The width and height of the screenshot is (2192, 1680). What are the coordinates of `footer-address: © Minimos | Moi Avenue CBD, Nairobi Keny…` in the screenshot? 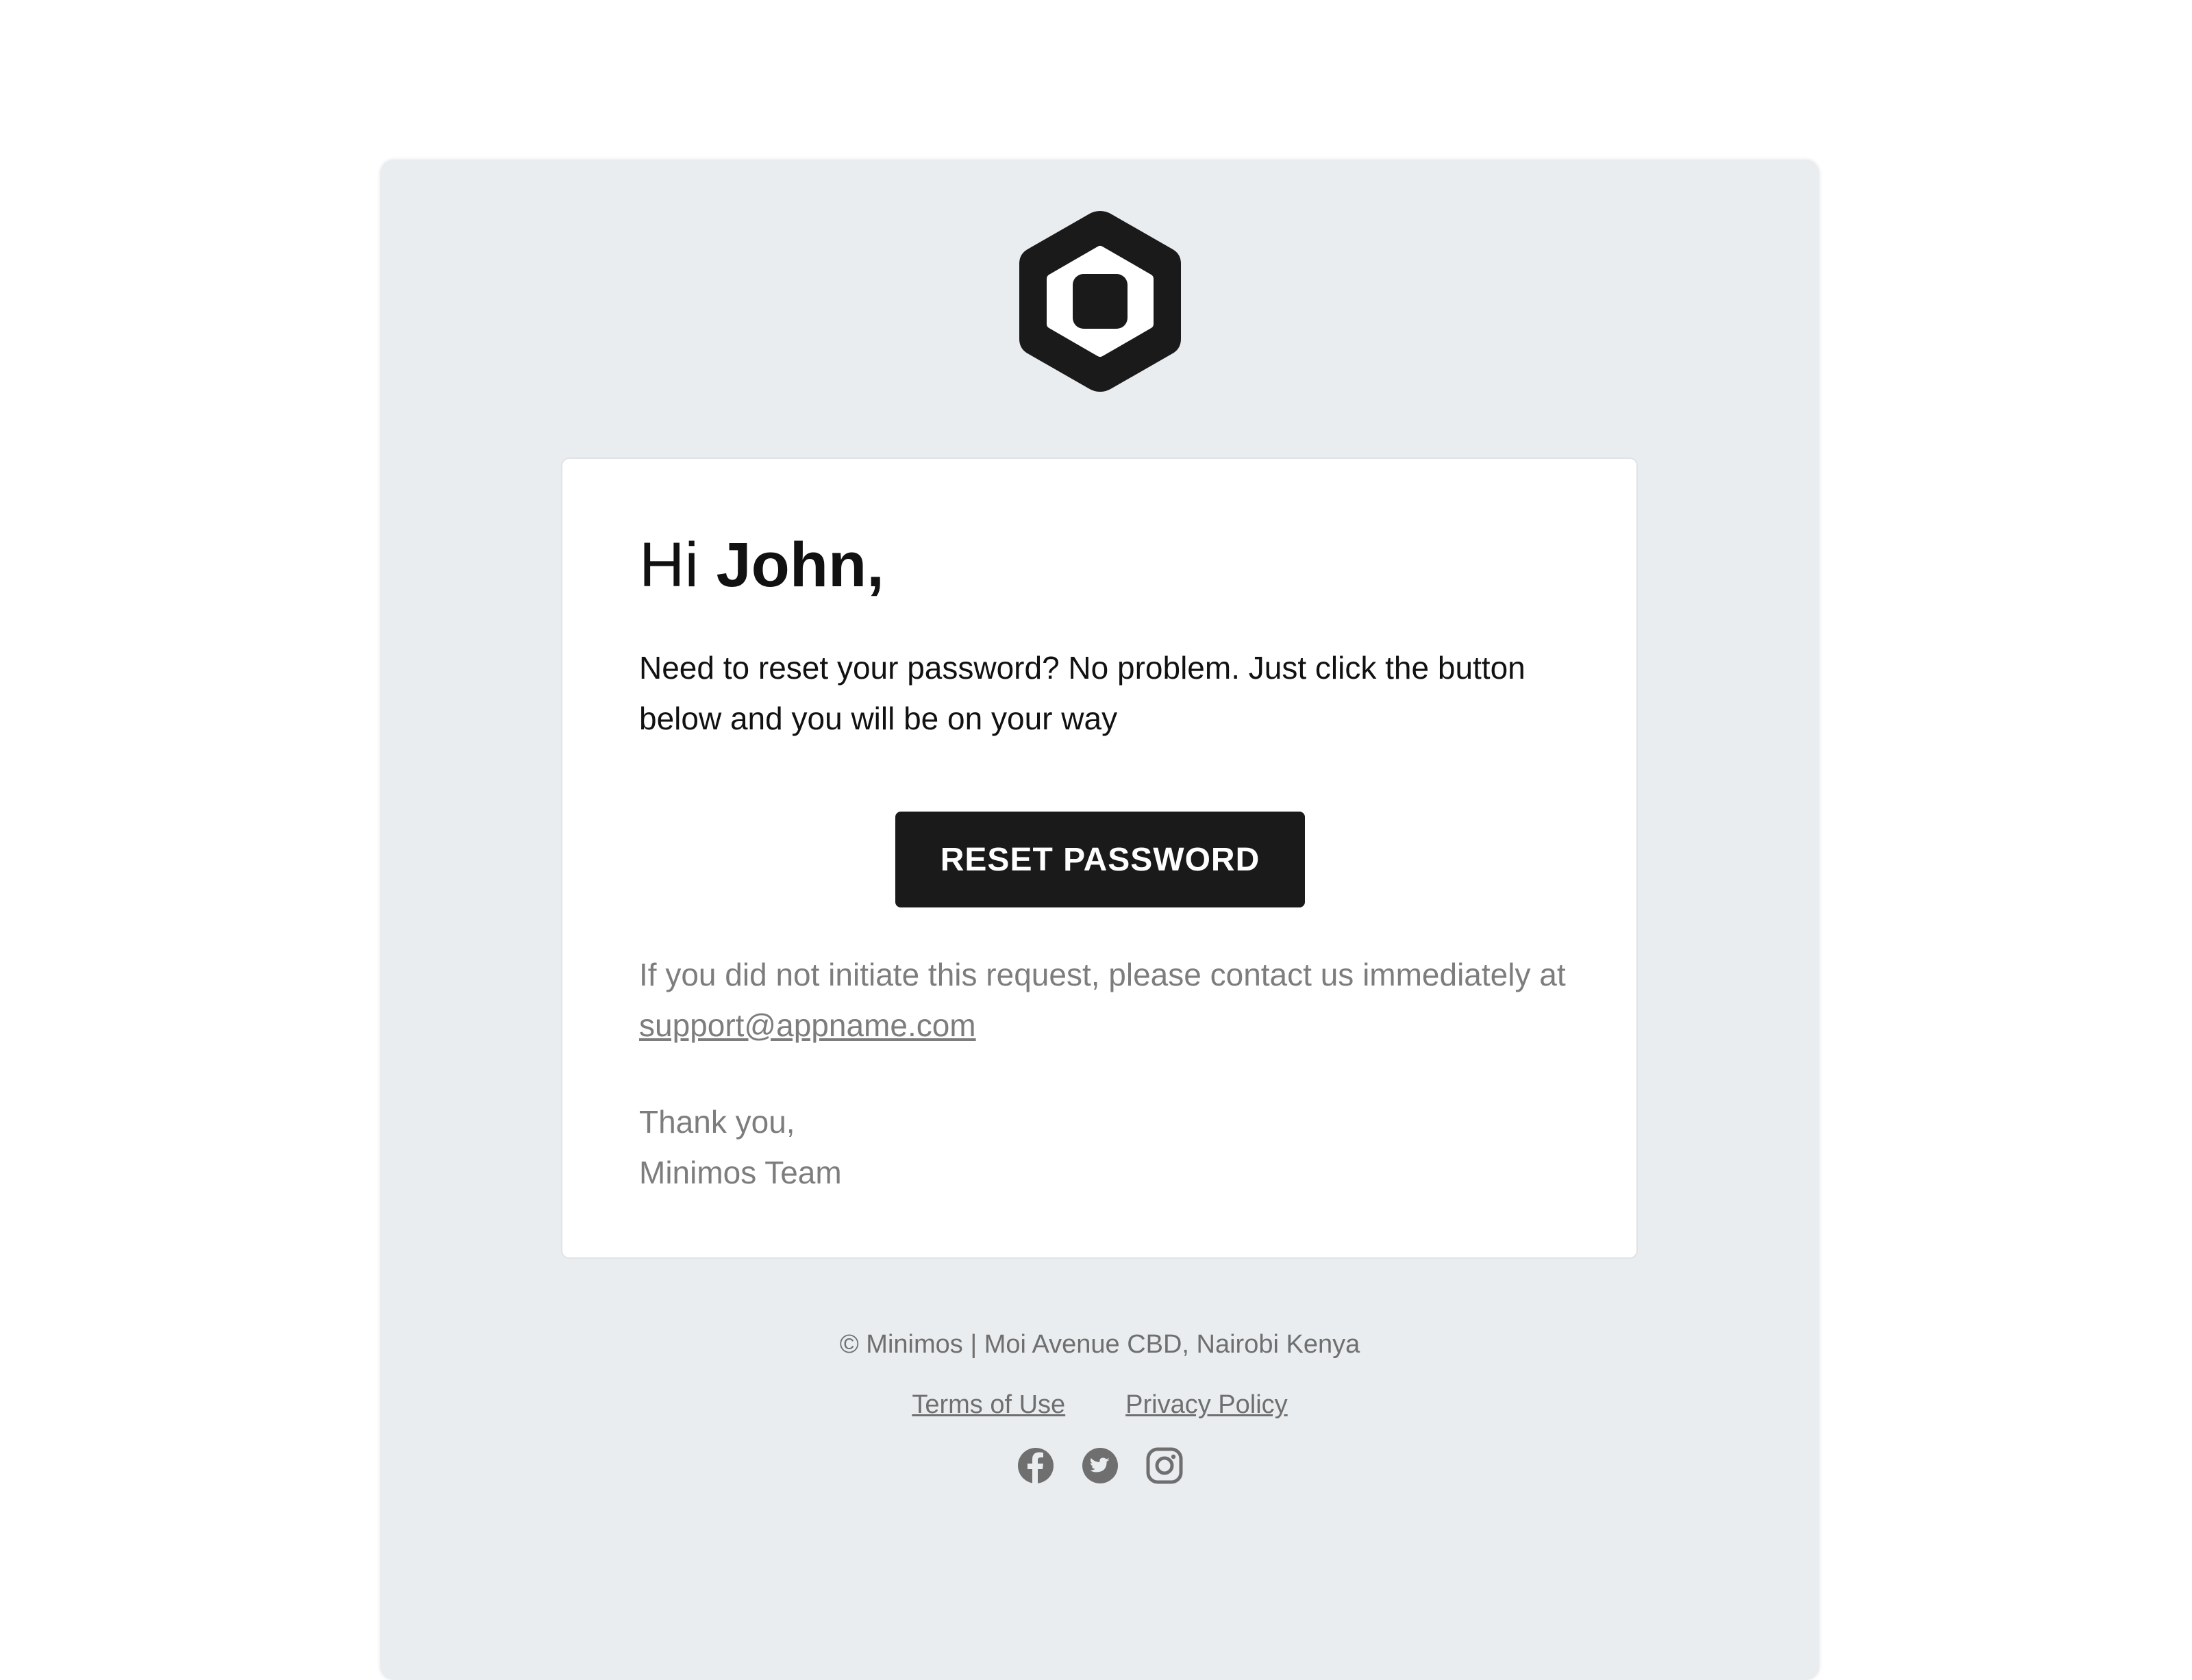 It's located at (1099, 1344).